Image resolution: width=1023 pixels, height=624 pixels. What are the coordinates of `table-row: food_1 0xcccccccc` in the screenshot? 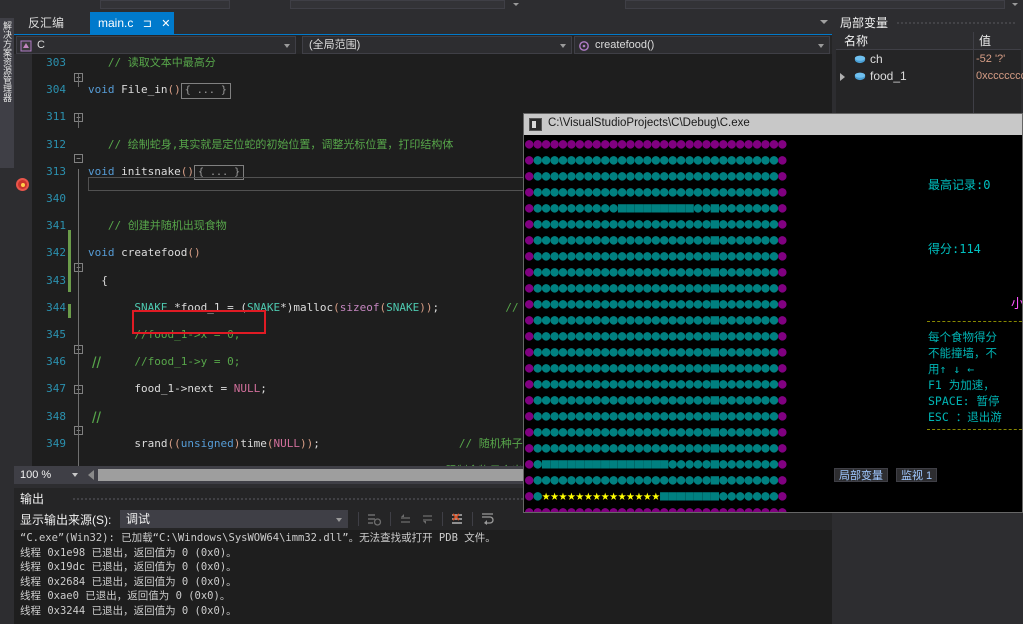 It's located at (929, 76).